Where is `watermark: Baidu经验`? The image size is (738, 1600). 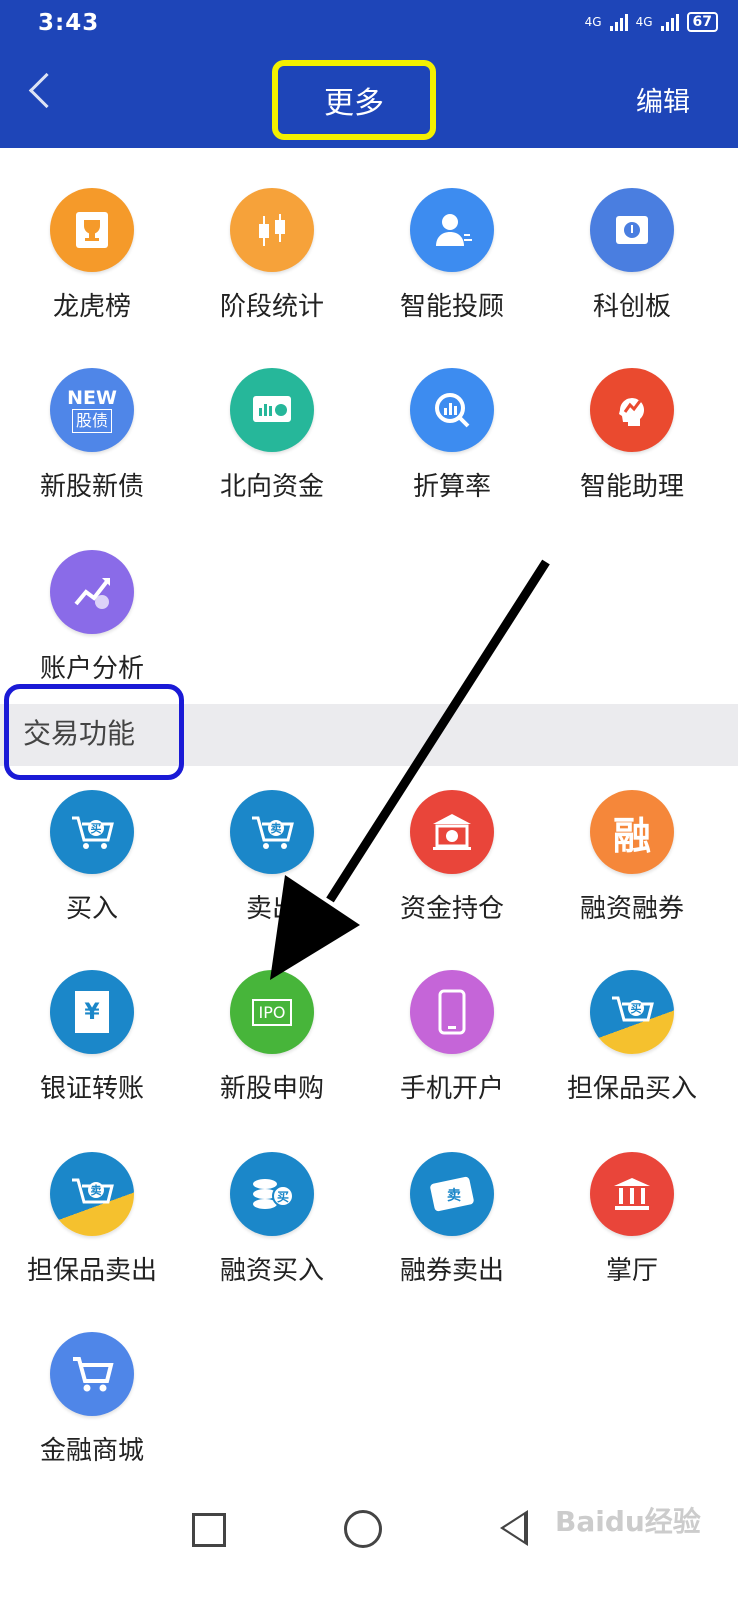
watermark: Baidu经验 is located at coordinates (628, 1521).